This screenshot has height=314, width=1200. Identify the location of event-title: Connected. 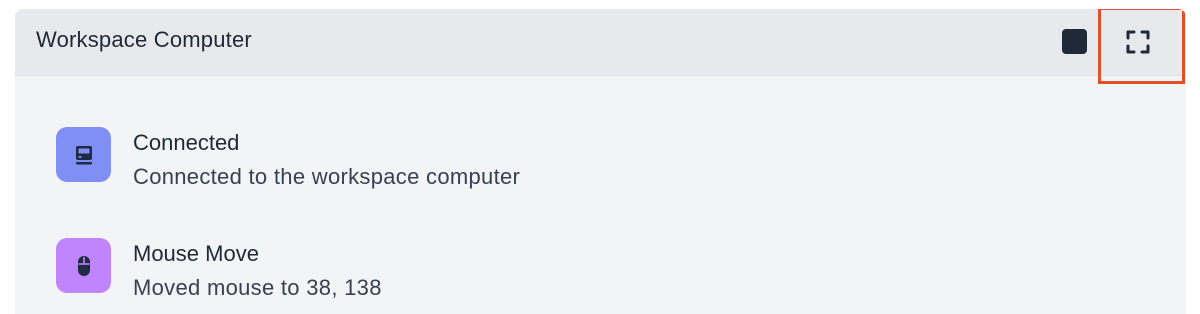
(186, 142).